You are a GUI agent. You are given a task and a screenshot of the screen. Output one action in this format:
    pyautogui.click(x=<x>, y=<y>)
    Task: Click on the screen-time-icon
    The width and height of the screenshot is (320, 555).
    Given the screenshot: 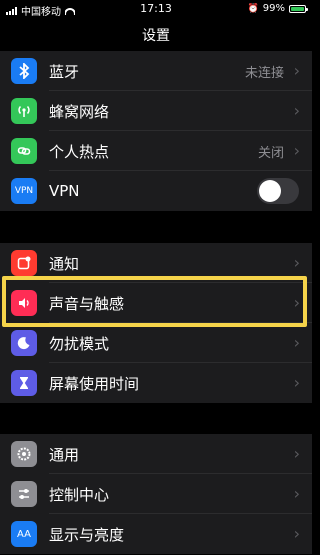 What is the action you would take?
    pyautogui.click(x=24, y=383)
    